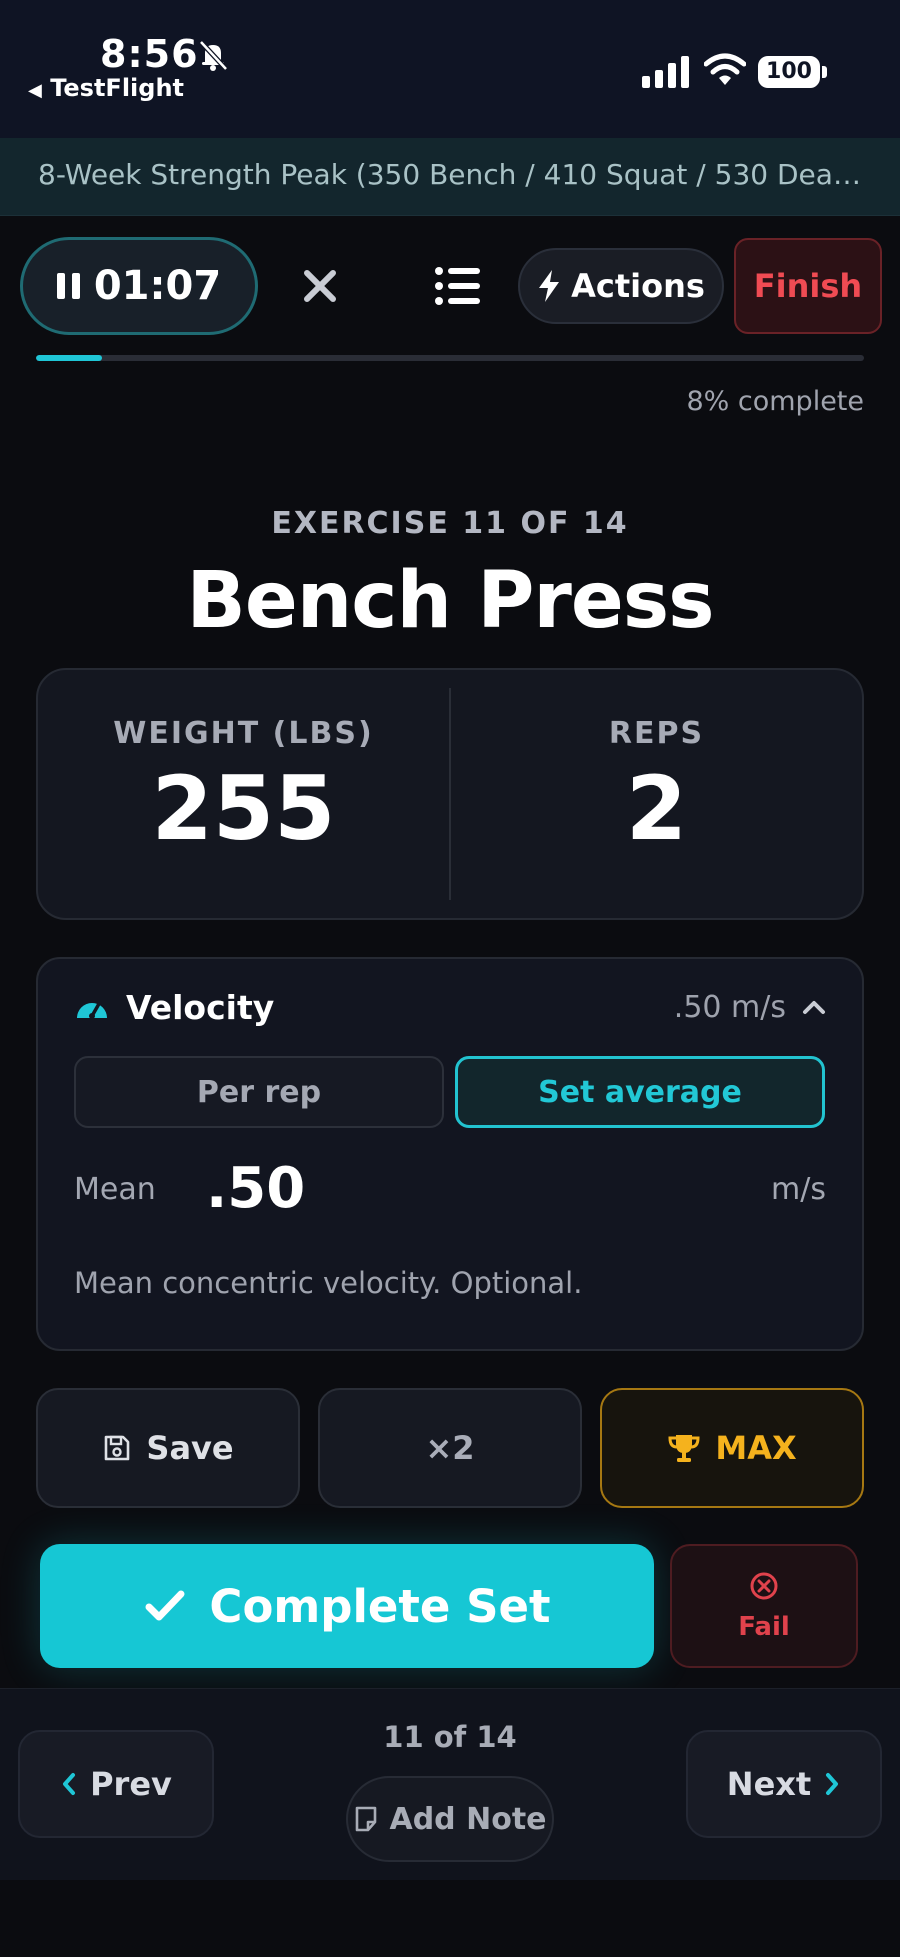 The height and width of the screenshot is (1957, 900). What do you see at coordinates (769, 1784) in the screenshot?
I see `next-label: Next` at bounding box center [769, 1784].